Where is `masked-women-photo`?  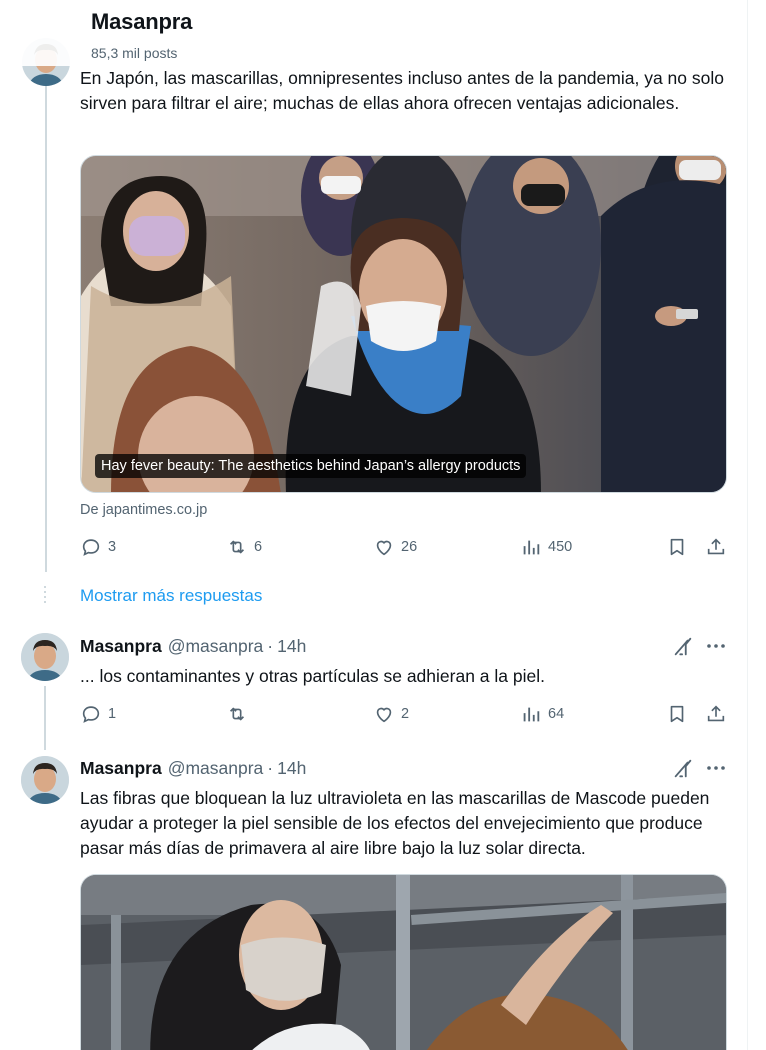
masked-women-photo is located at coordinates (403, 962).